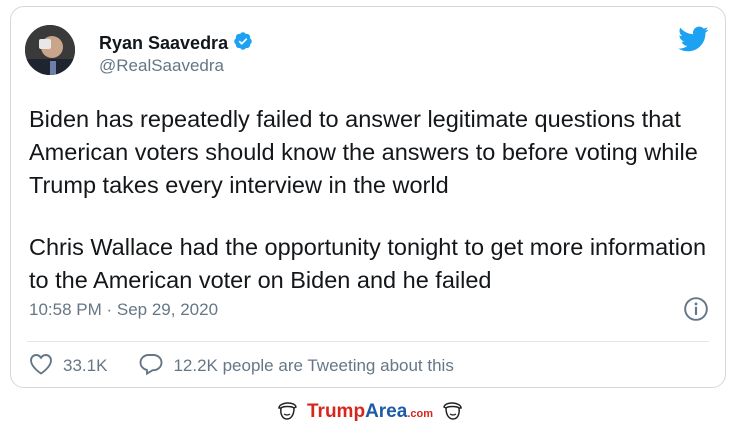  Describe the element at coordinates (420, 414) in the screenshot. I see `watermark-brand-tld: .com` at that location.